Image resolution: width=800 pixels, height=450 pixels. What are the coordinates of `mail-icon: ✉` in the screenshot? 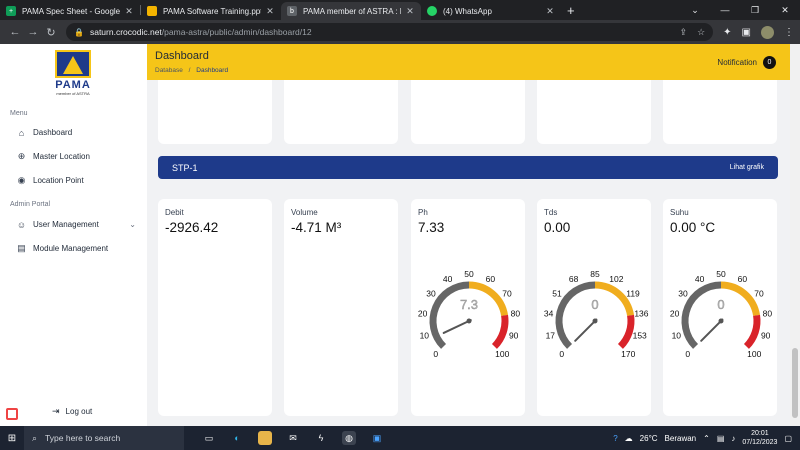 It's located at (293, 438).